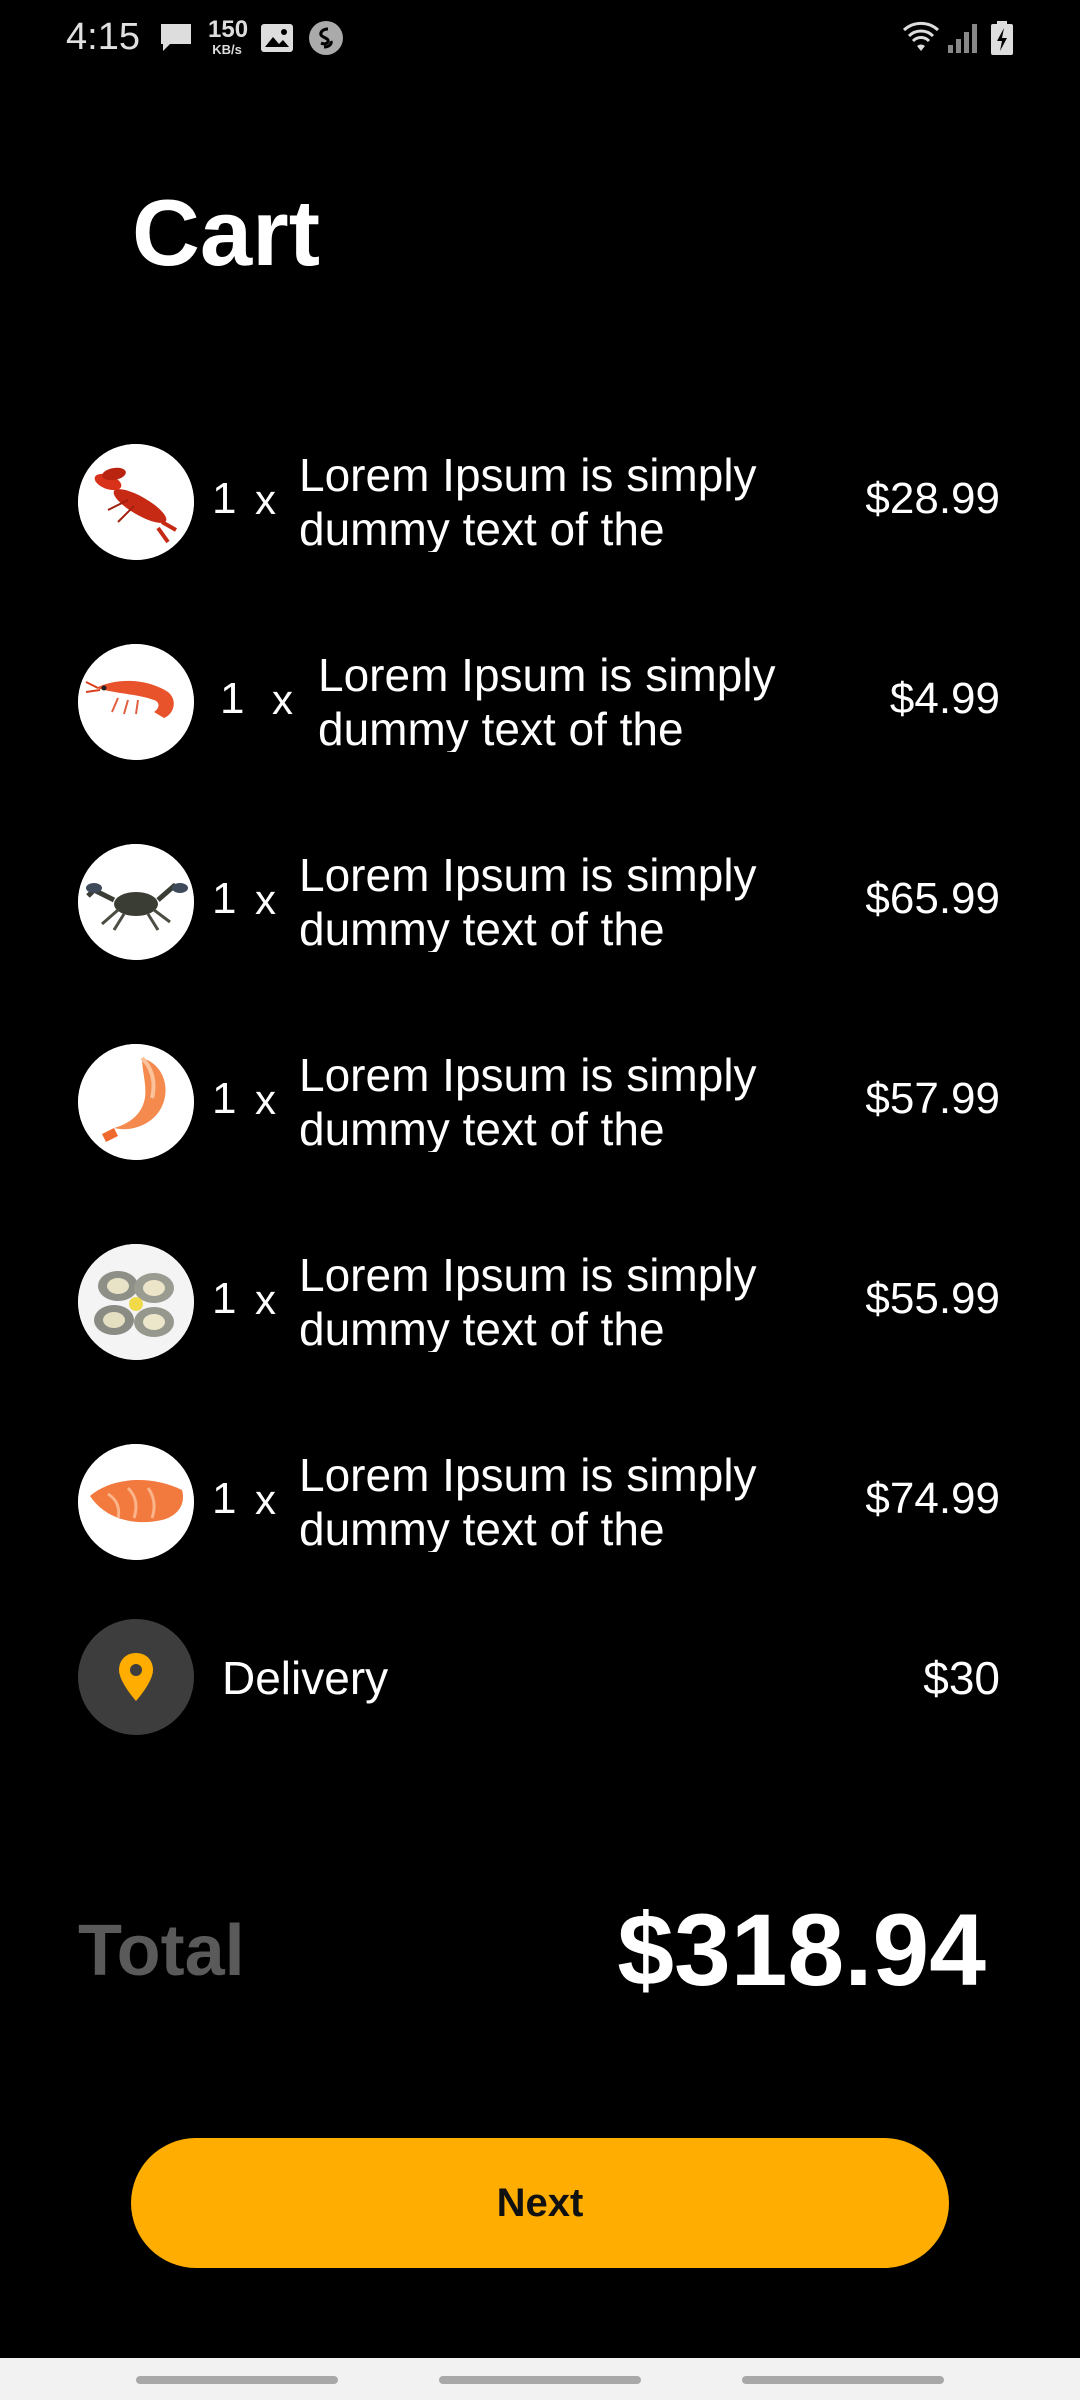  Describe the element at coordinates (540, 2203) in the screenshot. I see `next-button: Next` at that location.